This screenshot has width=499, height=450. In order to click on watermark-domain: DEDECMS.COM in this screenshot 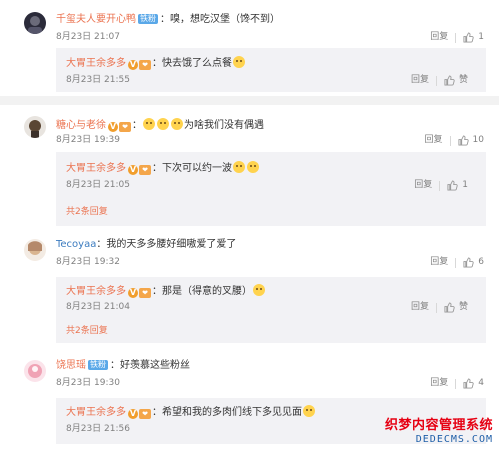, I will do `click(454, 439)`.